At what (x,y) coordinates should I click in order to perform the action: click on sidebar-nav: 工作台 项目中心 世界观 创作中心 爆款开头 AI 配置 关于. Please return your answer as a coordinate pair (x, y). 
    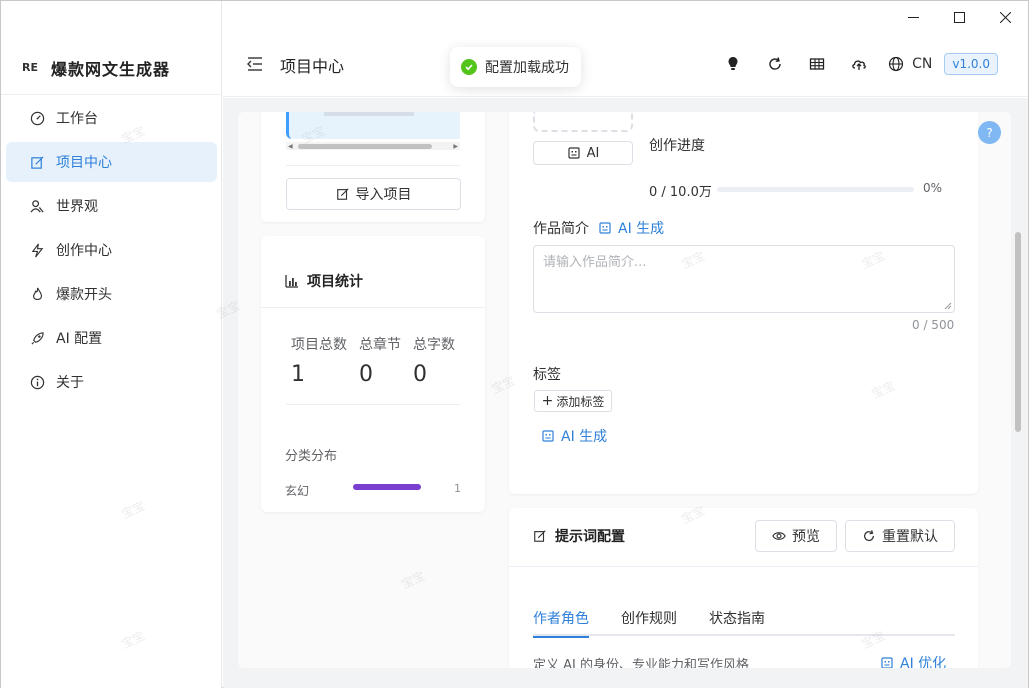
    Looking at the image, I should click on (111, 252).